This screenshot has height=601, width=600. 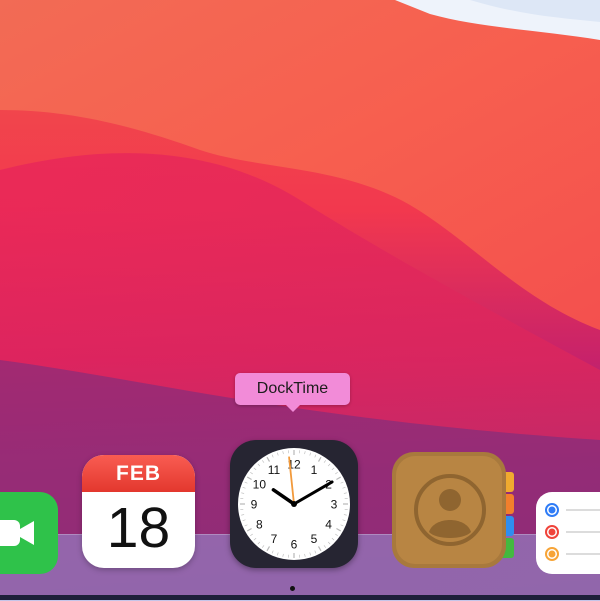 What do you see at coordinates (334, 505) in the screenshot?
I see `clock-number: 3` at bounding box center [334, 505].